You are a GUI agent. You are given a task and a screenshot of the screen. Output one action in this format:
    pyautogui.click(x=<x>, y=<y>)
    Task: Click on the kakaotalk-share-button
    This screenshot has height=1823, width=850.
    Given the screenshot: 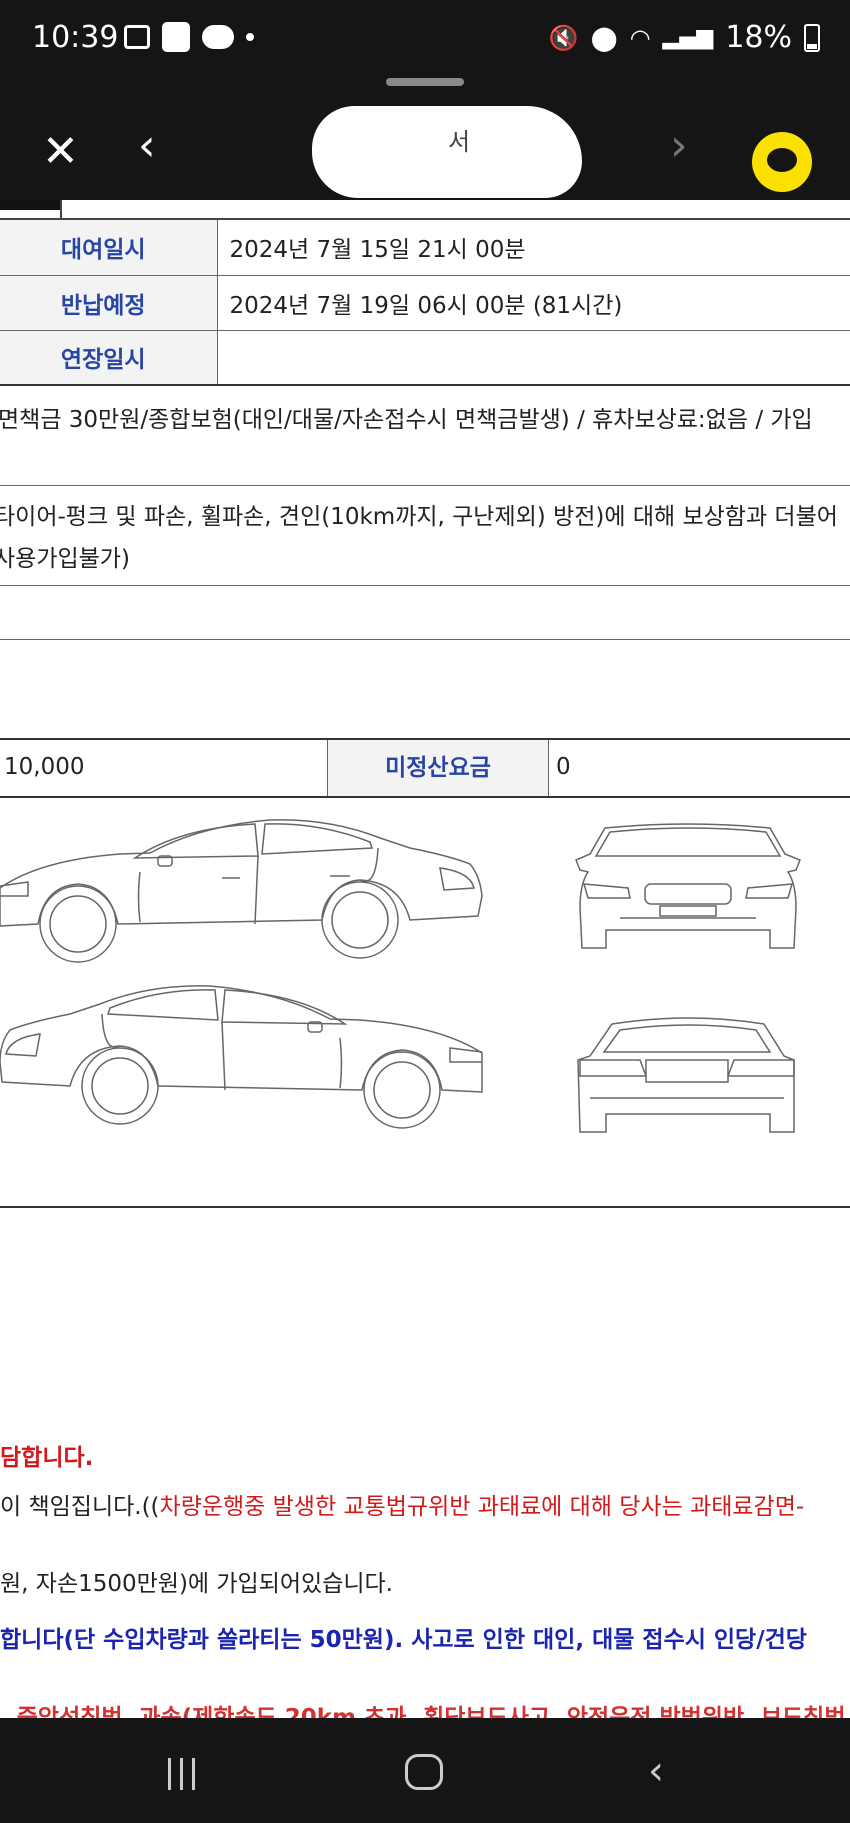 What is the action you would take?
    pyautogui.click(x=782, y=162)
    